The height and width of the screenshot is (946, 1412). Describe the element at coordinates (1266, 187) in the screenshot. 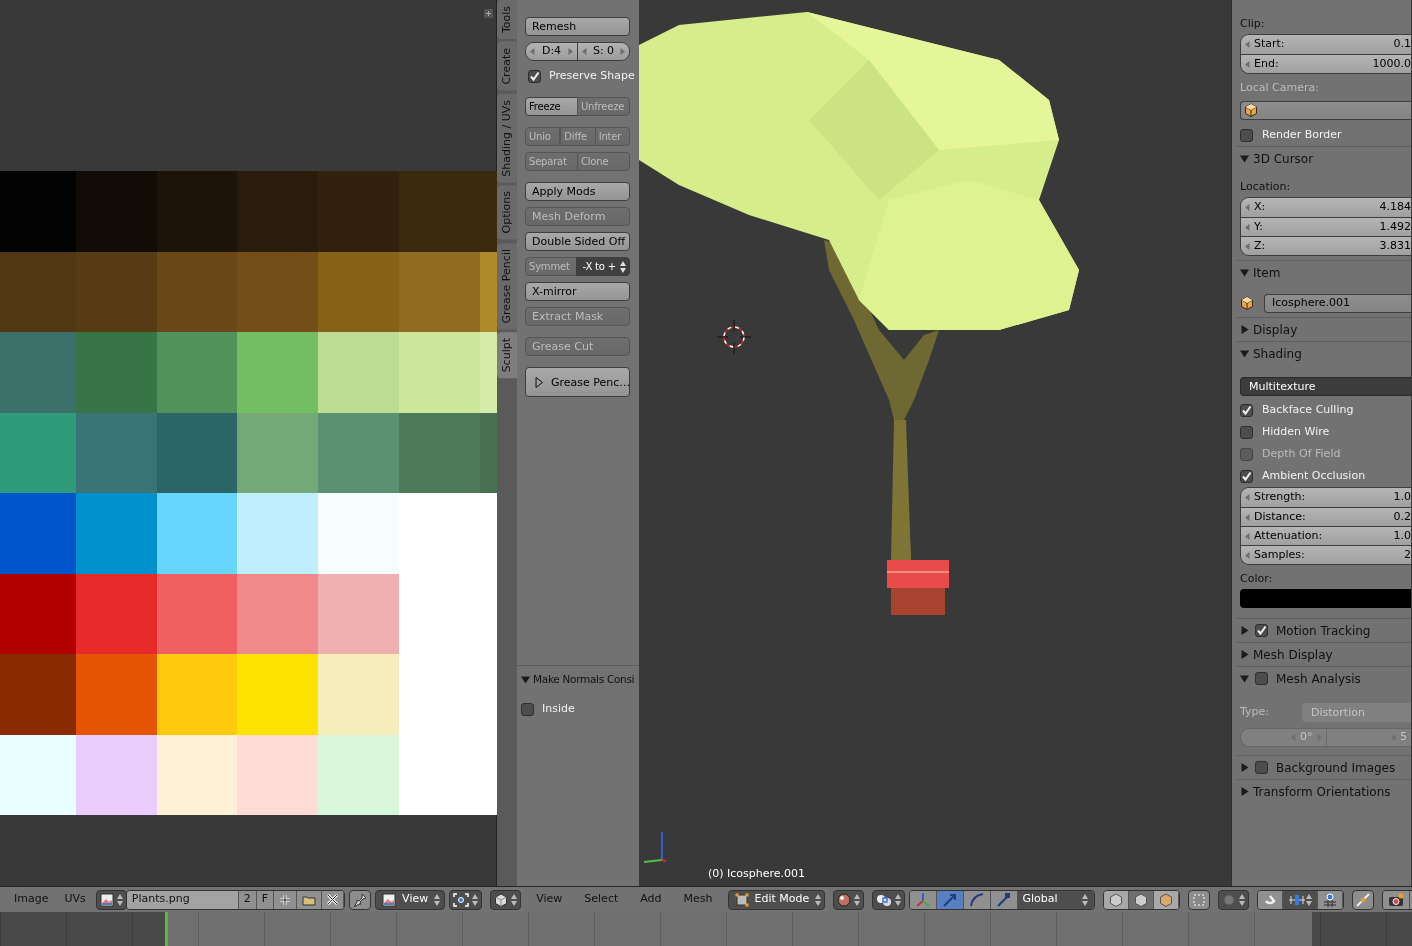

I see `field-label: Location:` at that location.